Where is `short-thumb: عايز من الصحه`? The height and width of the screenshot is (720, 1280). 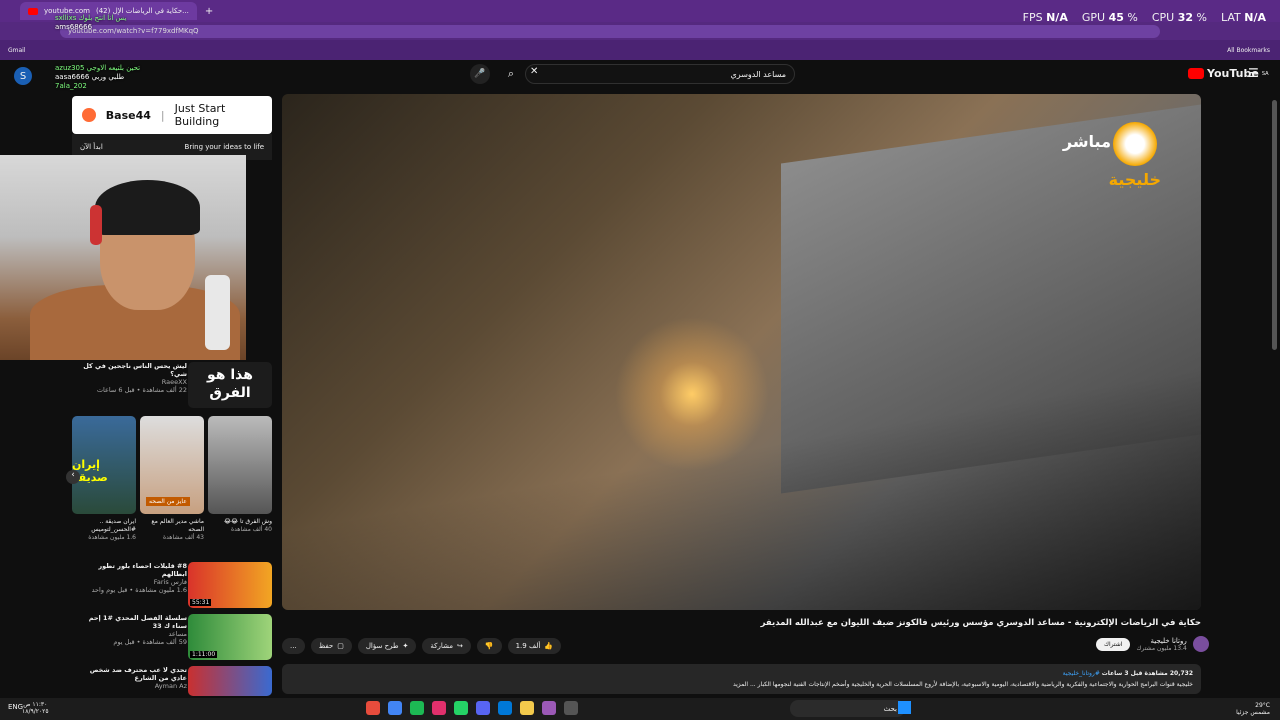 short-thumb: عايز من الصحه is located at coordinates (172, 465).